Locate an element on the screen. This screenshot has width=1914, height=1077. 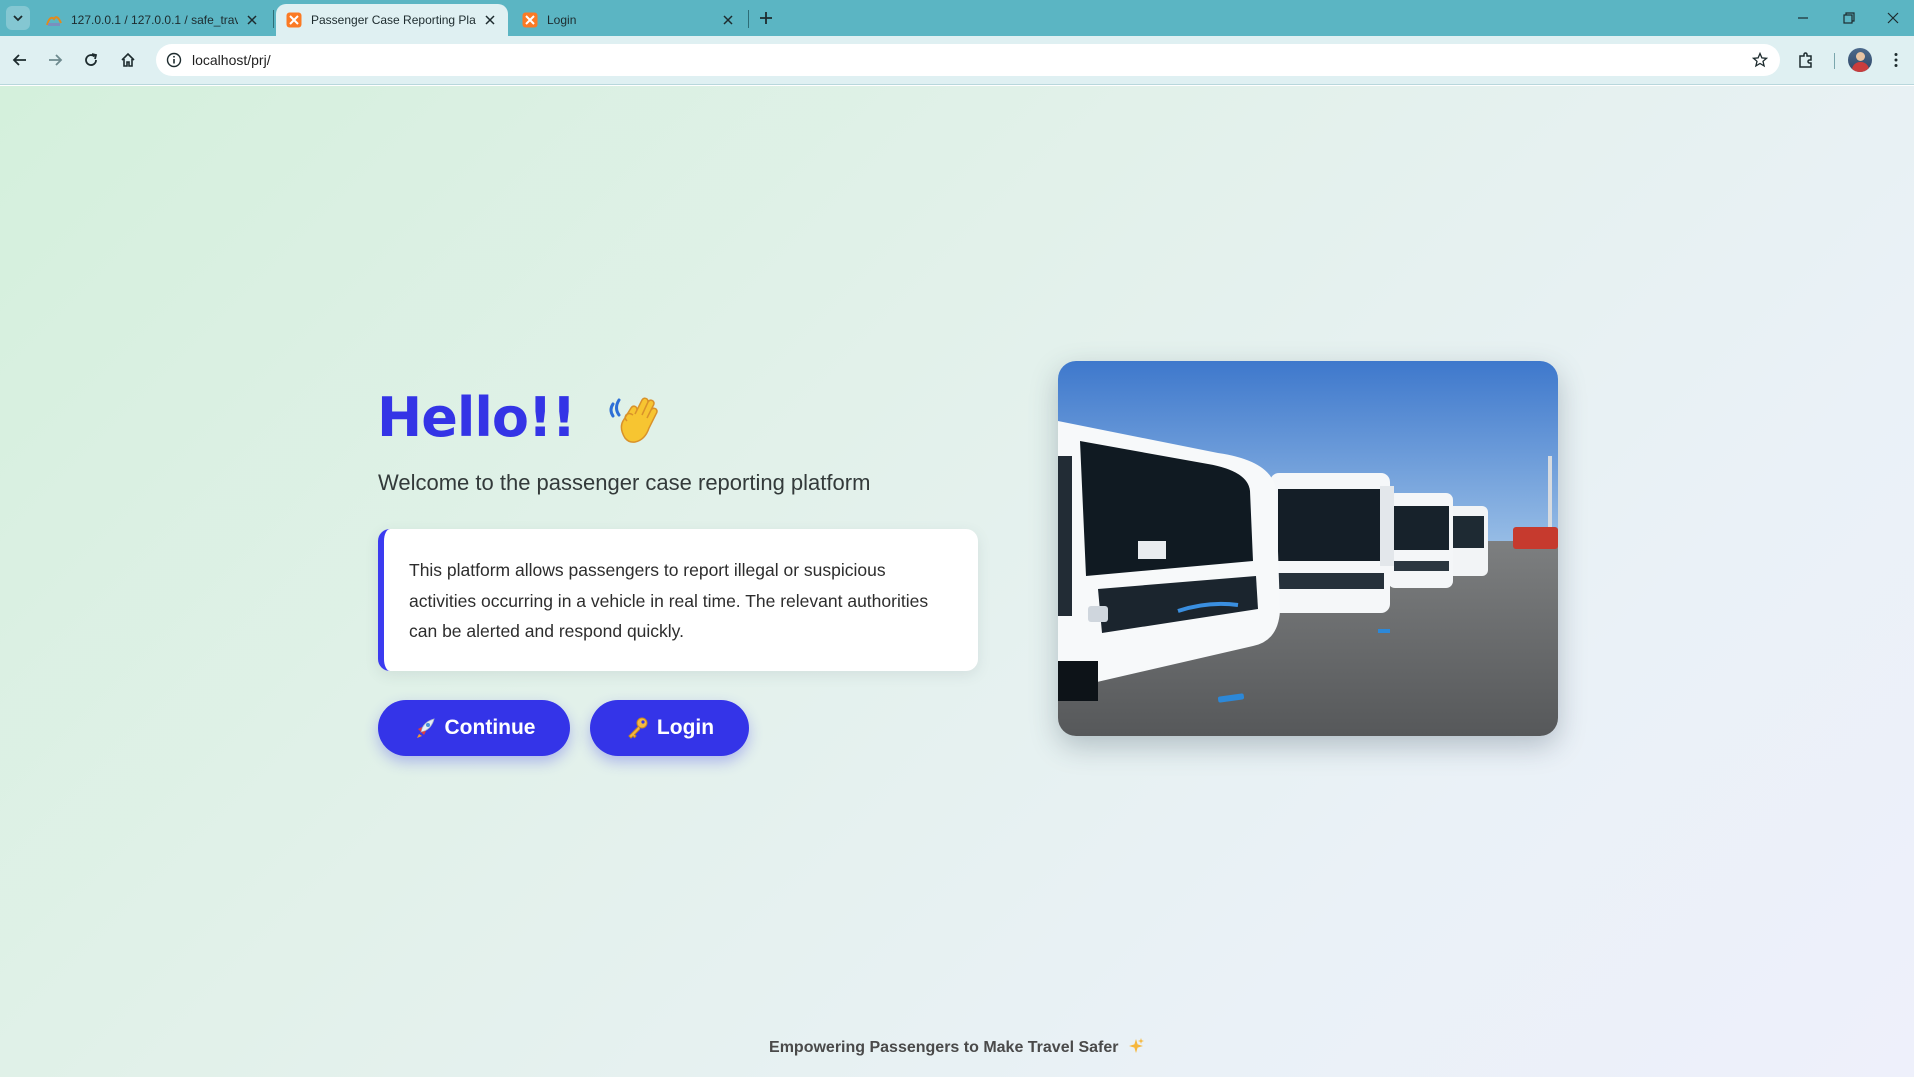
home-button is located at coordinates (128, 60).